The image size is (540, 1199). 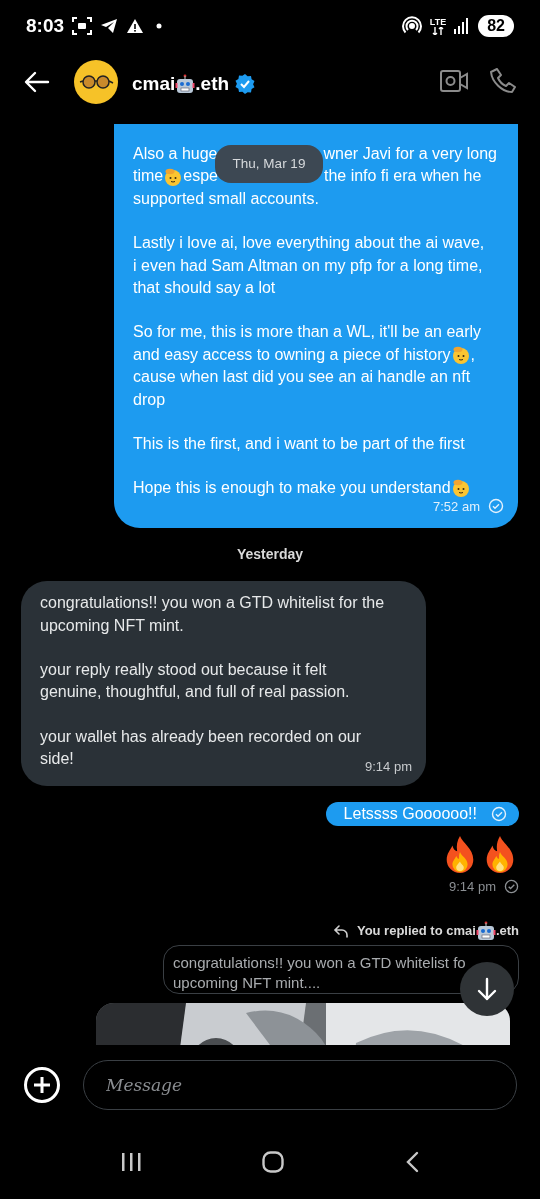 I want to click on hotspot-icon, so click(x=411, y=26).